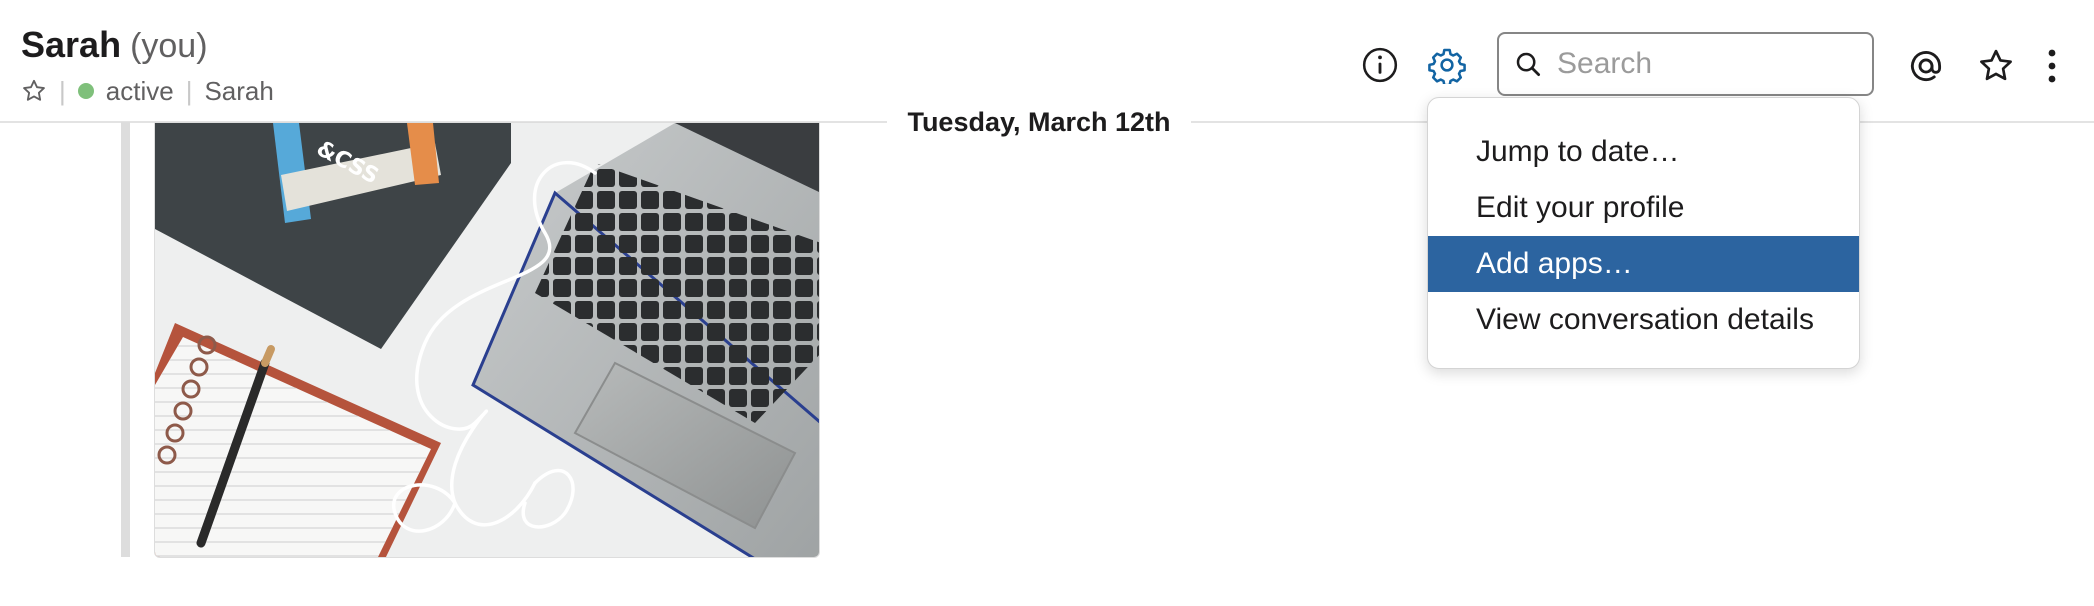 The height and width of the screenshot is (606, 2094). I want to click on conversation-name: Sarah, so click(71, 44).